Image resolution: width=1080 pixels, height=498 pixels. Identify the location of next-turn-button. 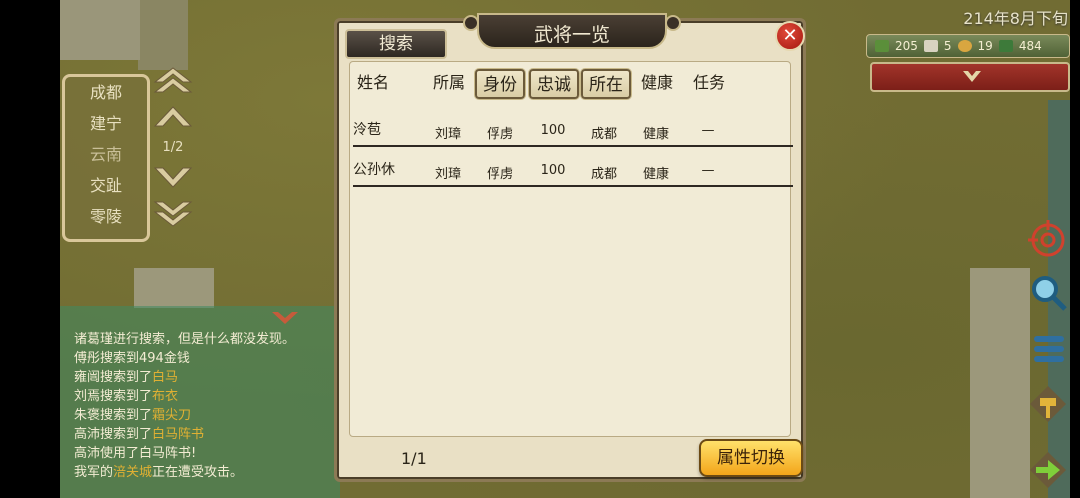
(1048, 470).